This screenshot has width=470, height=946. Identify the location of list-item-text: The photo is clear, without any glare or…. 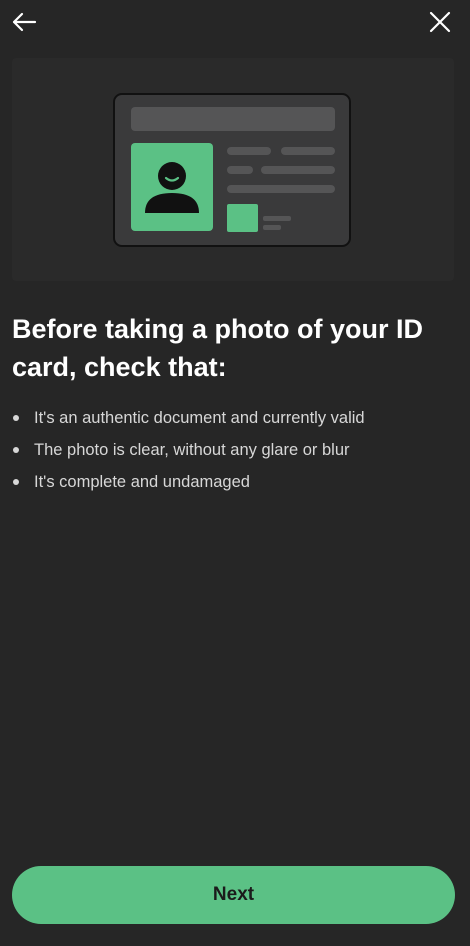
(192, 450).